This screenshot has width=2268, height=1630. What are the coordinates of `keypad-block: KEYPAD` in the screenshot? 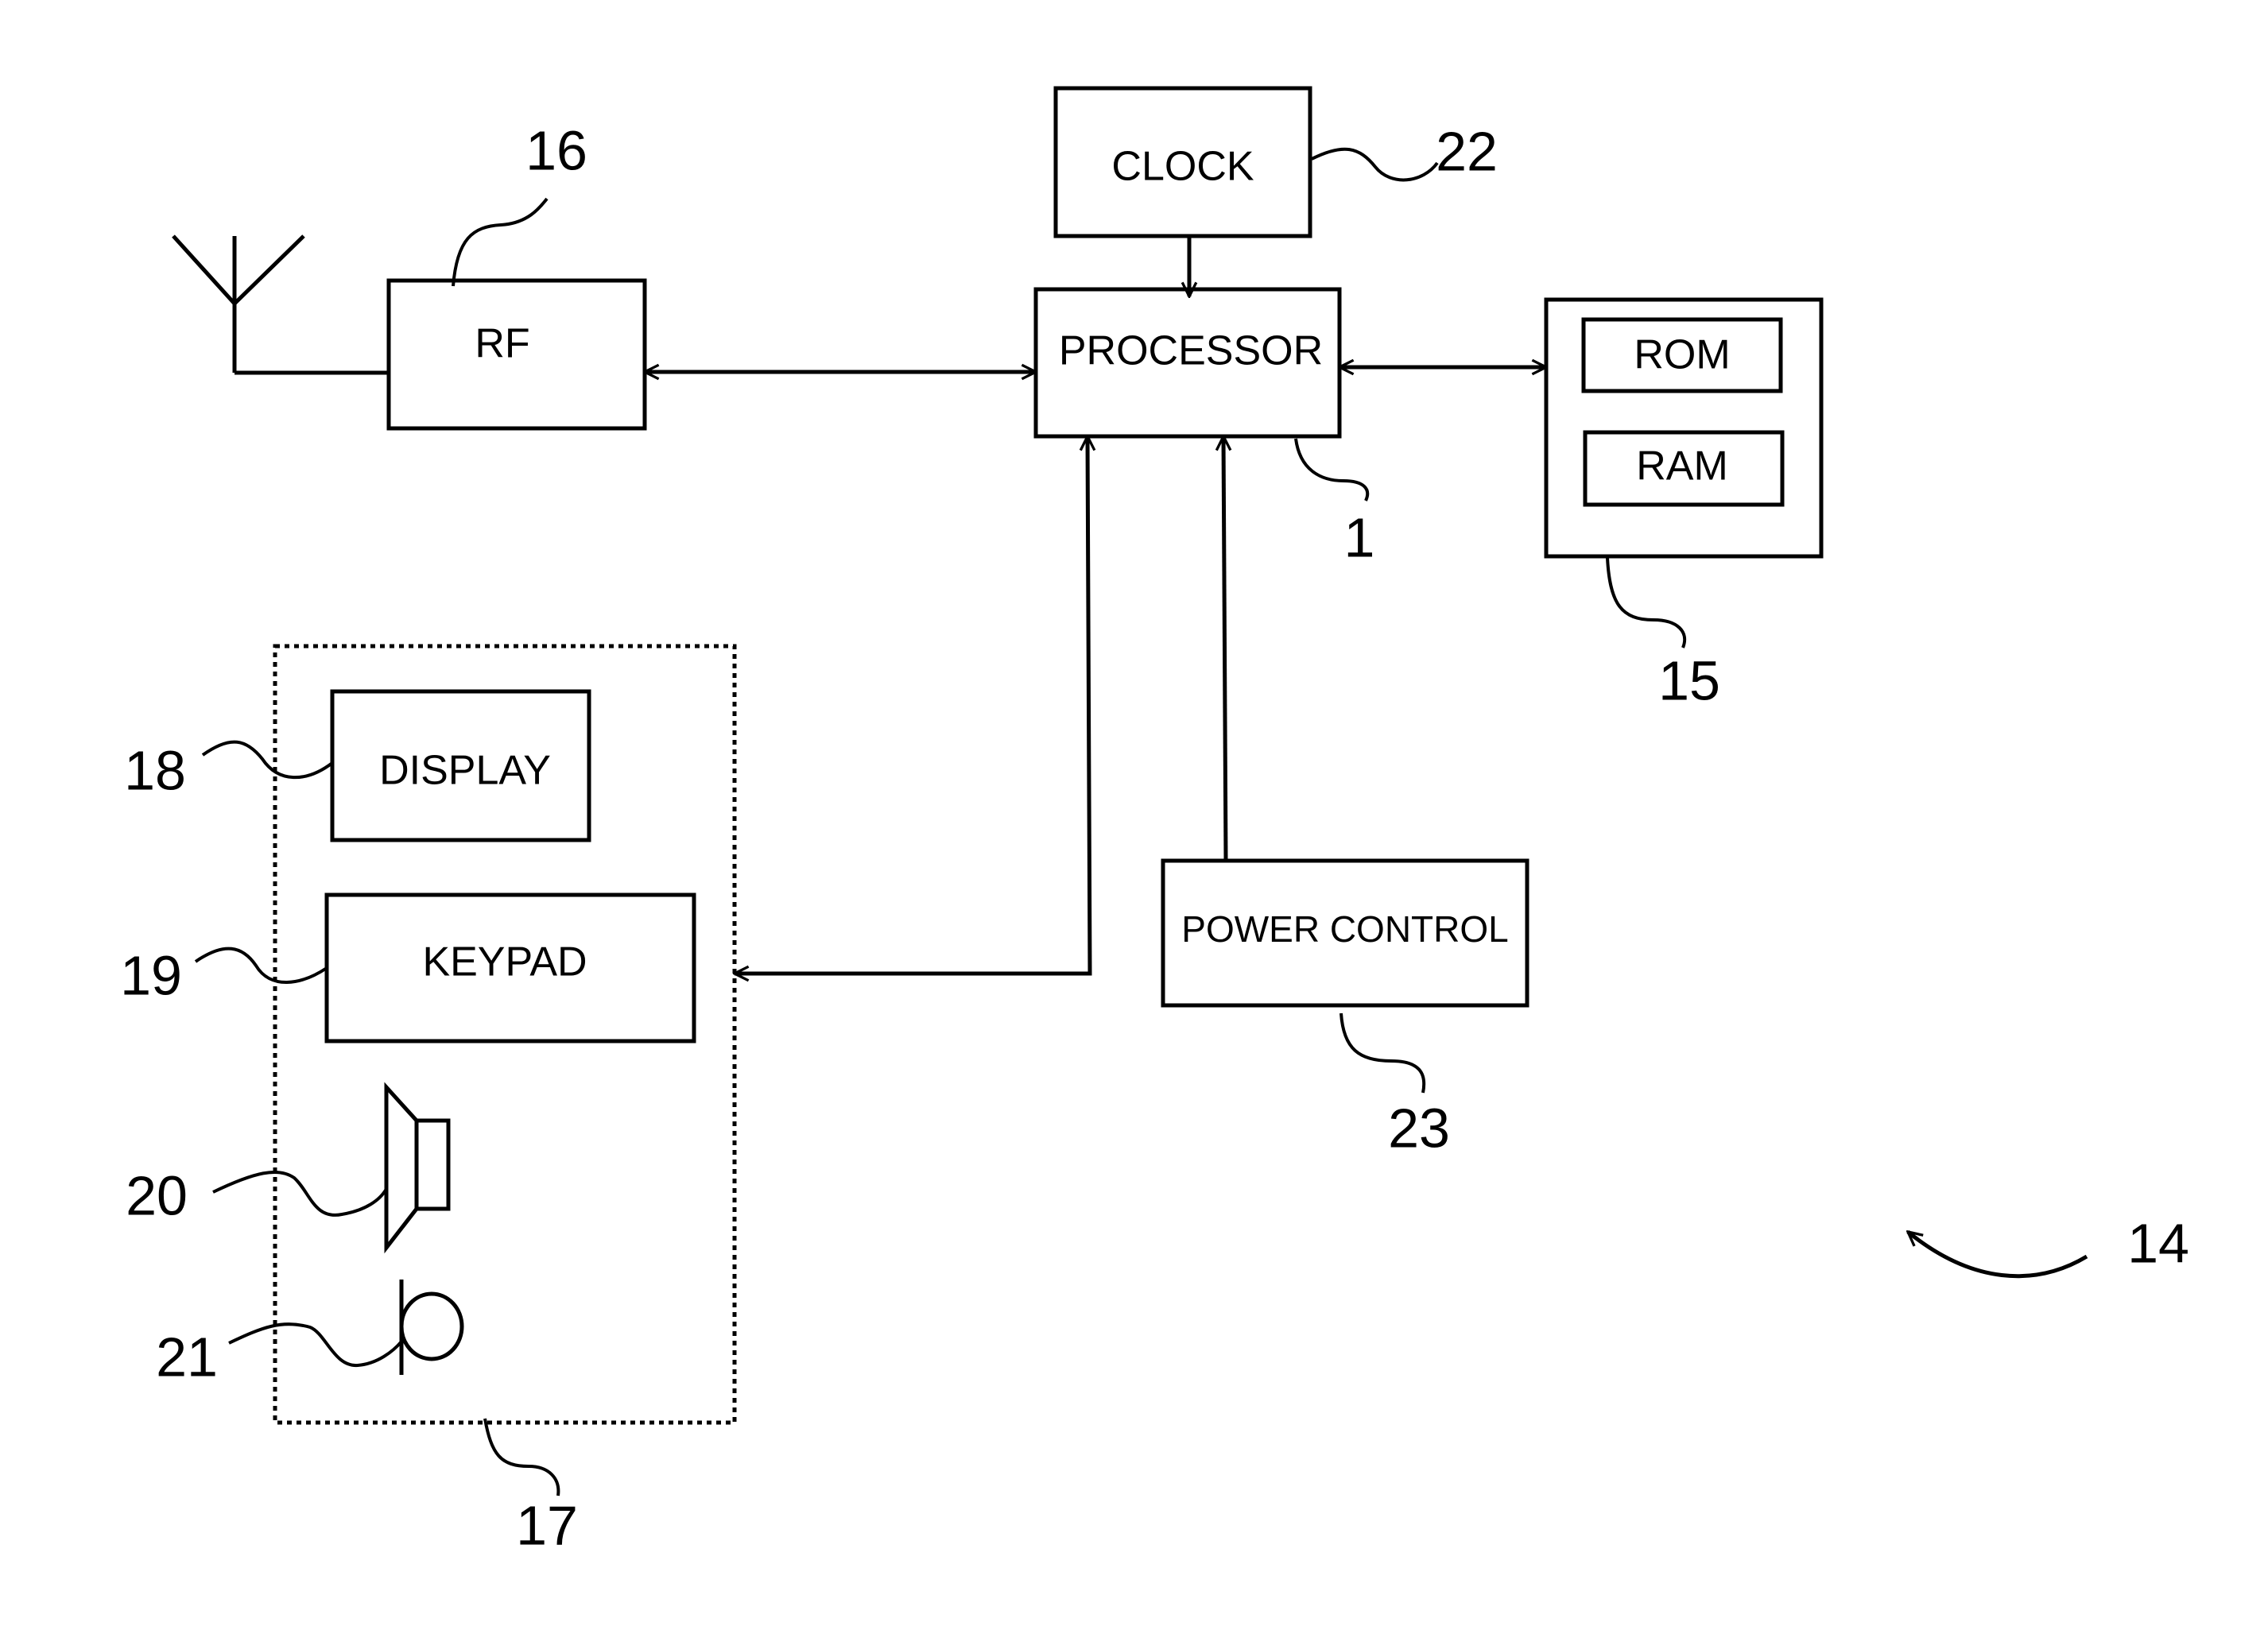 It's located at (510, 967).